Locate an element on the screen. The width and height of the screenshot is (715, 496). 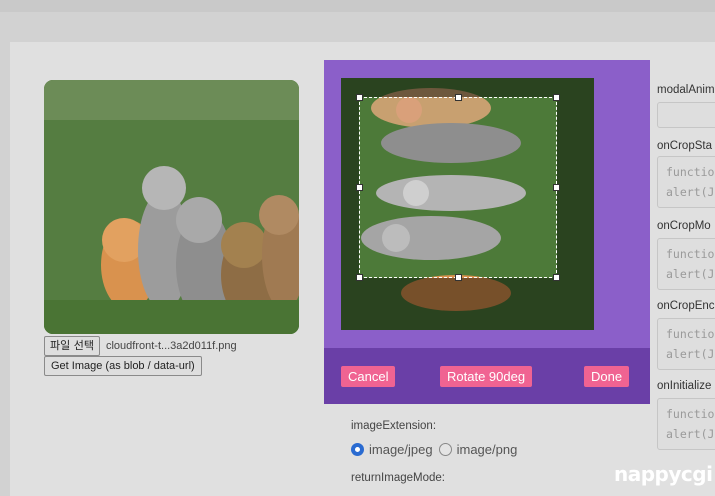
crop-handle-sw is located at coordinates (359, 277).